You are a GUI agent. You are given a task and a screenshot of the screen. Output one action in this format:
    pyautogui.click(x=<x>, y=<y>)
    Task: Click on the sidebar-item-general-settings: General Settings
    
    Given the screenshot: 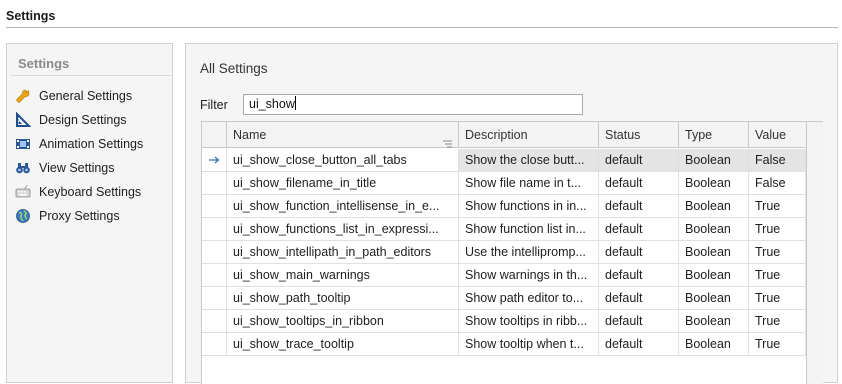 What is the action you would take?
    pyautogui.click(x=93, y=96)
    